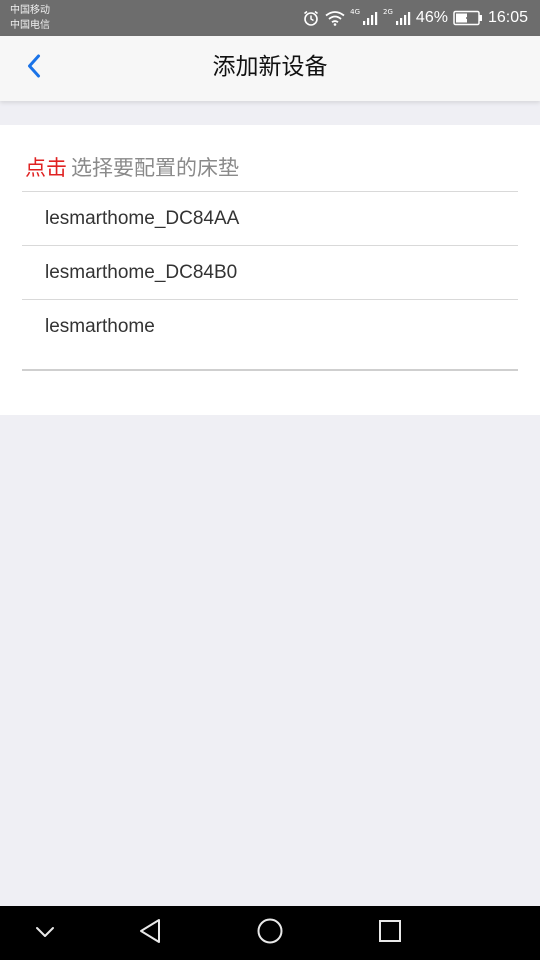  I want to click on status-icons: 4G 2G 46% 16:05, so click(415, 18).